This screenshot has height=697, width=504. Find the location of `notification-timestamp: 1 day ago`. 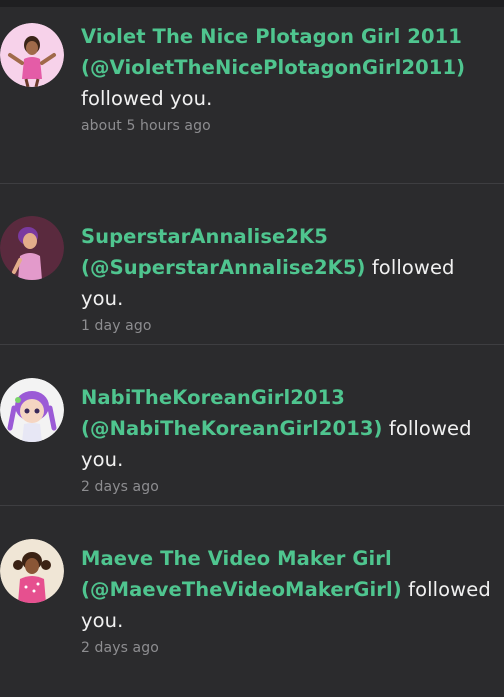

notification-timestamp: 1 day ago is located at coordinates (116, 326).